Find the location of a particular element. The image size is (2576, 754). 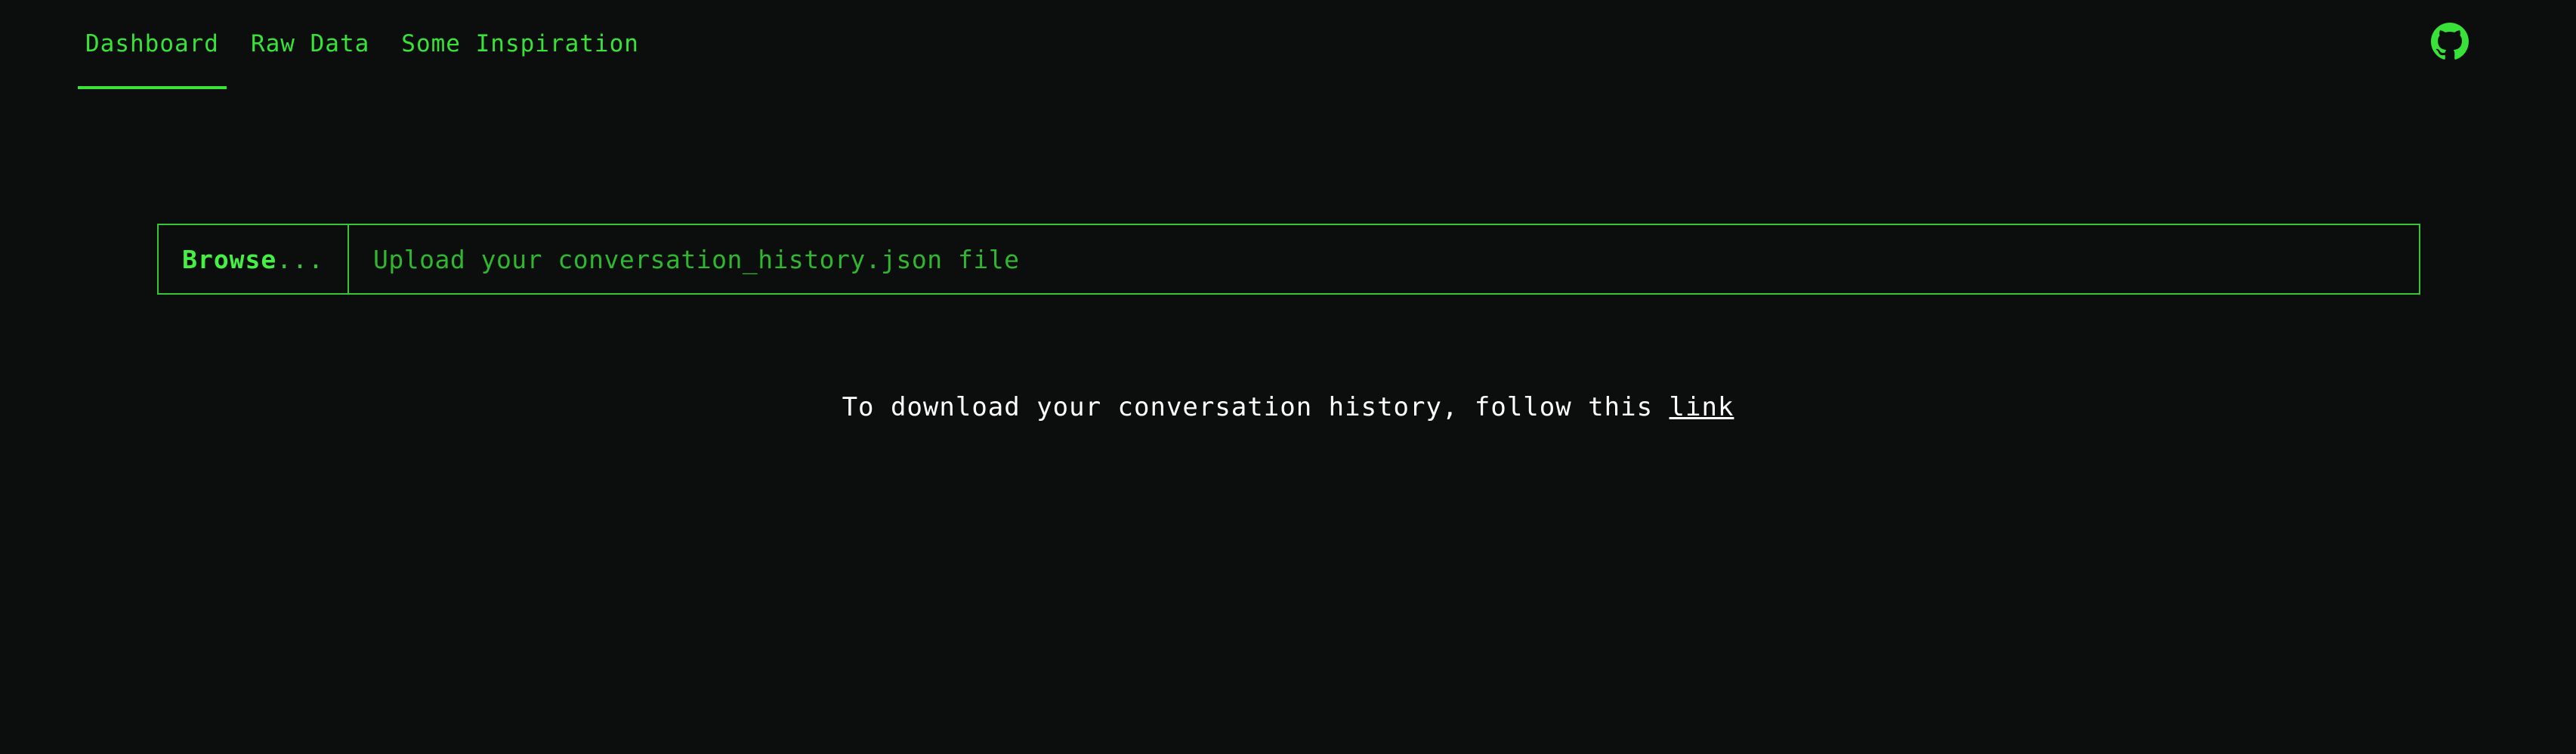

github-icon is located at coordinates (2450, 41).